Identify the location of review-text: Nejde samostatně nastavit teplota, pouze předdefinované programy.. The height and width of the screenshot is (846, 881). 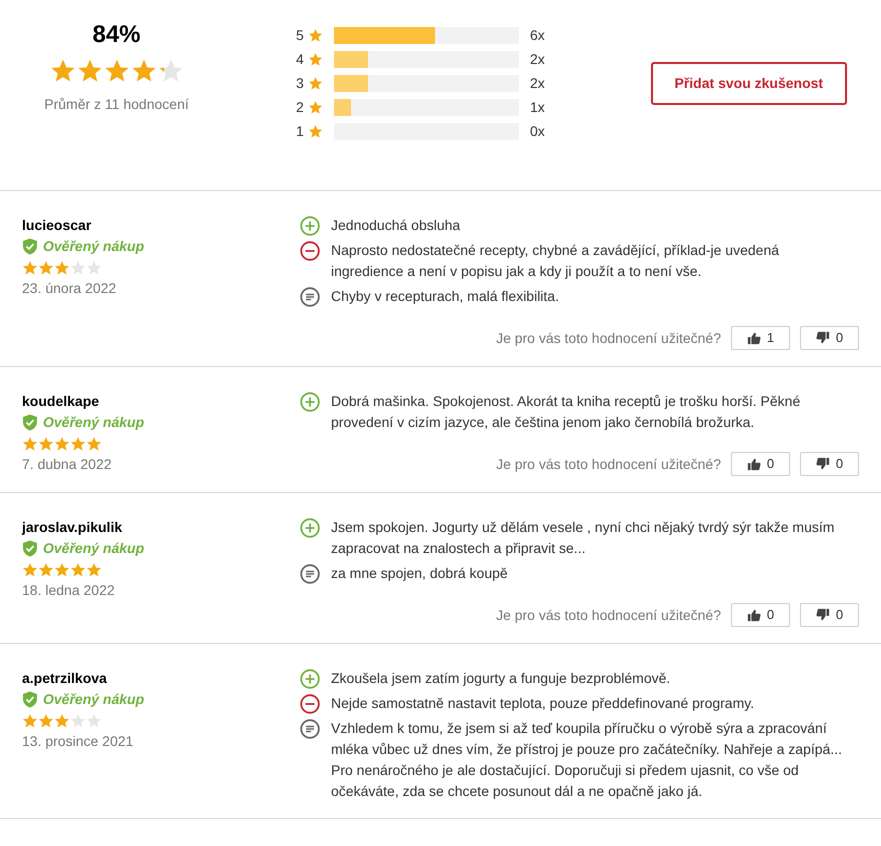
(543, 703).